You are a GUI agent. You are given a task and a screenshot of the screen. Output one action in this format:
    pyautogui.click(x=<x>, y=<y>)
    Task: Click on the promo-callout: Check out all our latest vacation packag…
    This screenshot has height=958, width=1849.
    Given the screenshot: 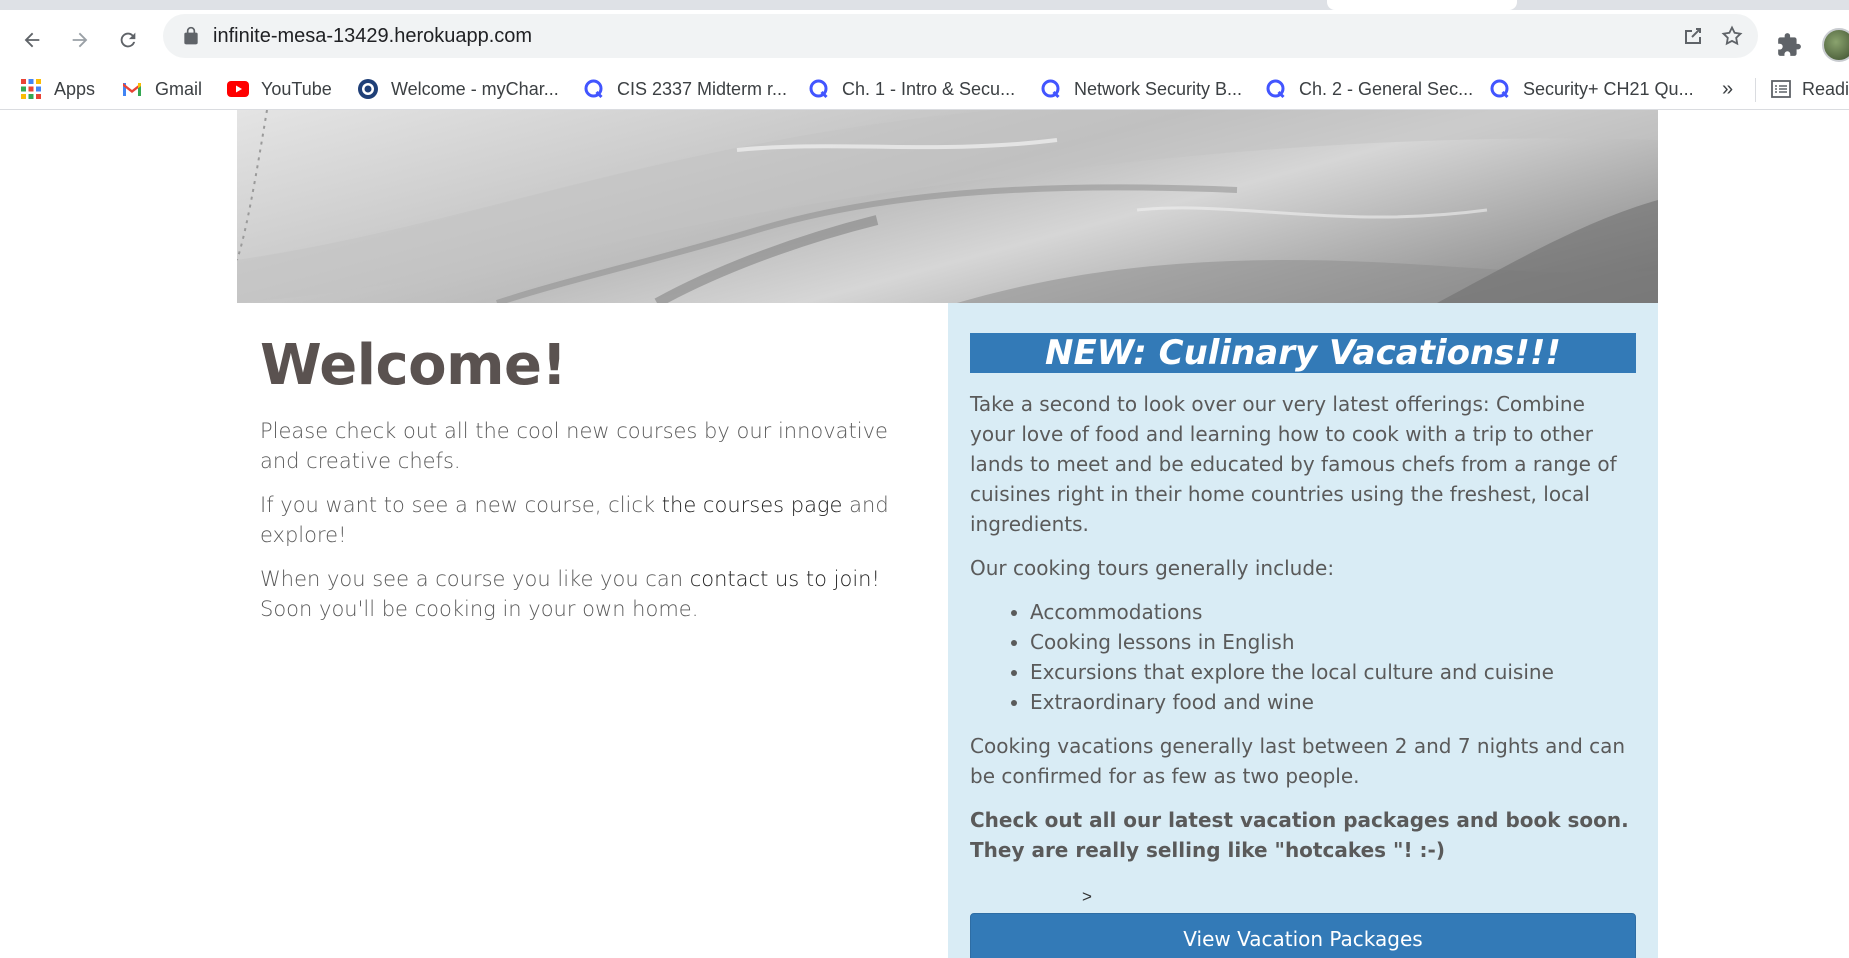 What is the action you would take?
    pyautogui.click(x=1299, y=835)
    